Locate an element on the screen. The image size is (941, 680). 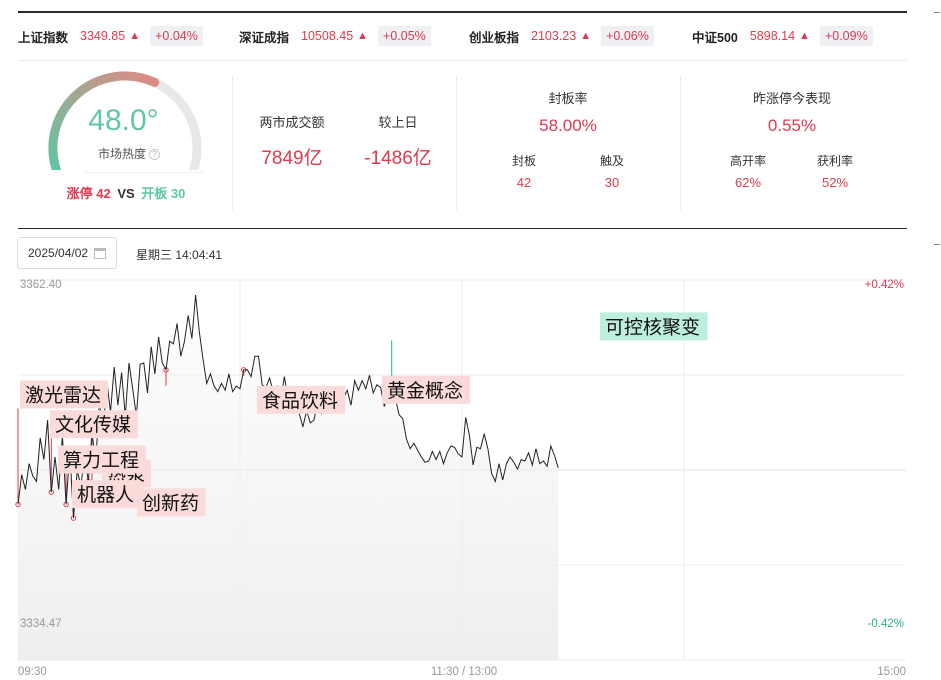
turnover-compare-value: -1486亿 is located at coordinates (398, 158).